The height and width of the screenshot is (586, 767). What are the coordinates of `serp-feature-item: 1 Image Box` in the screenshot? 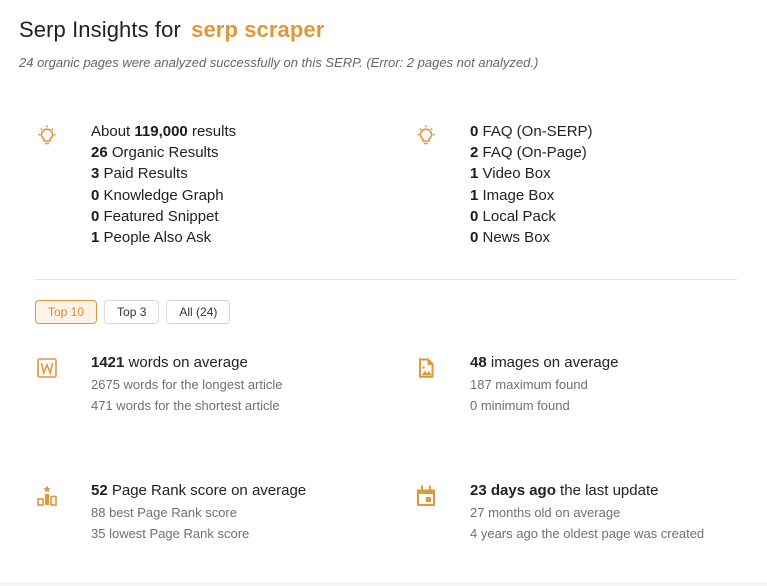 It's located at (512, 195).